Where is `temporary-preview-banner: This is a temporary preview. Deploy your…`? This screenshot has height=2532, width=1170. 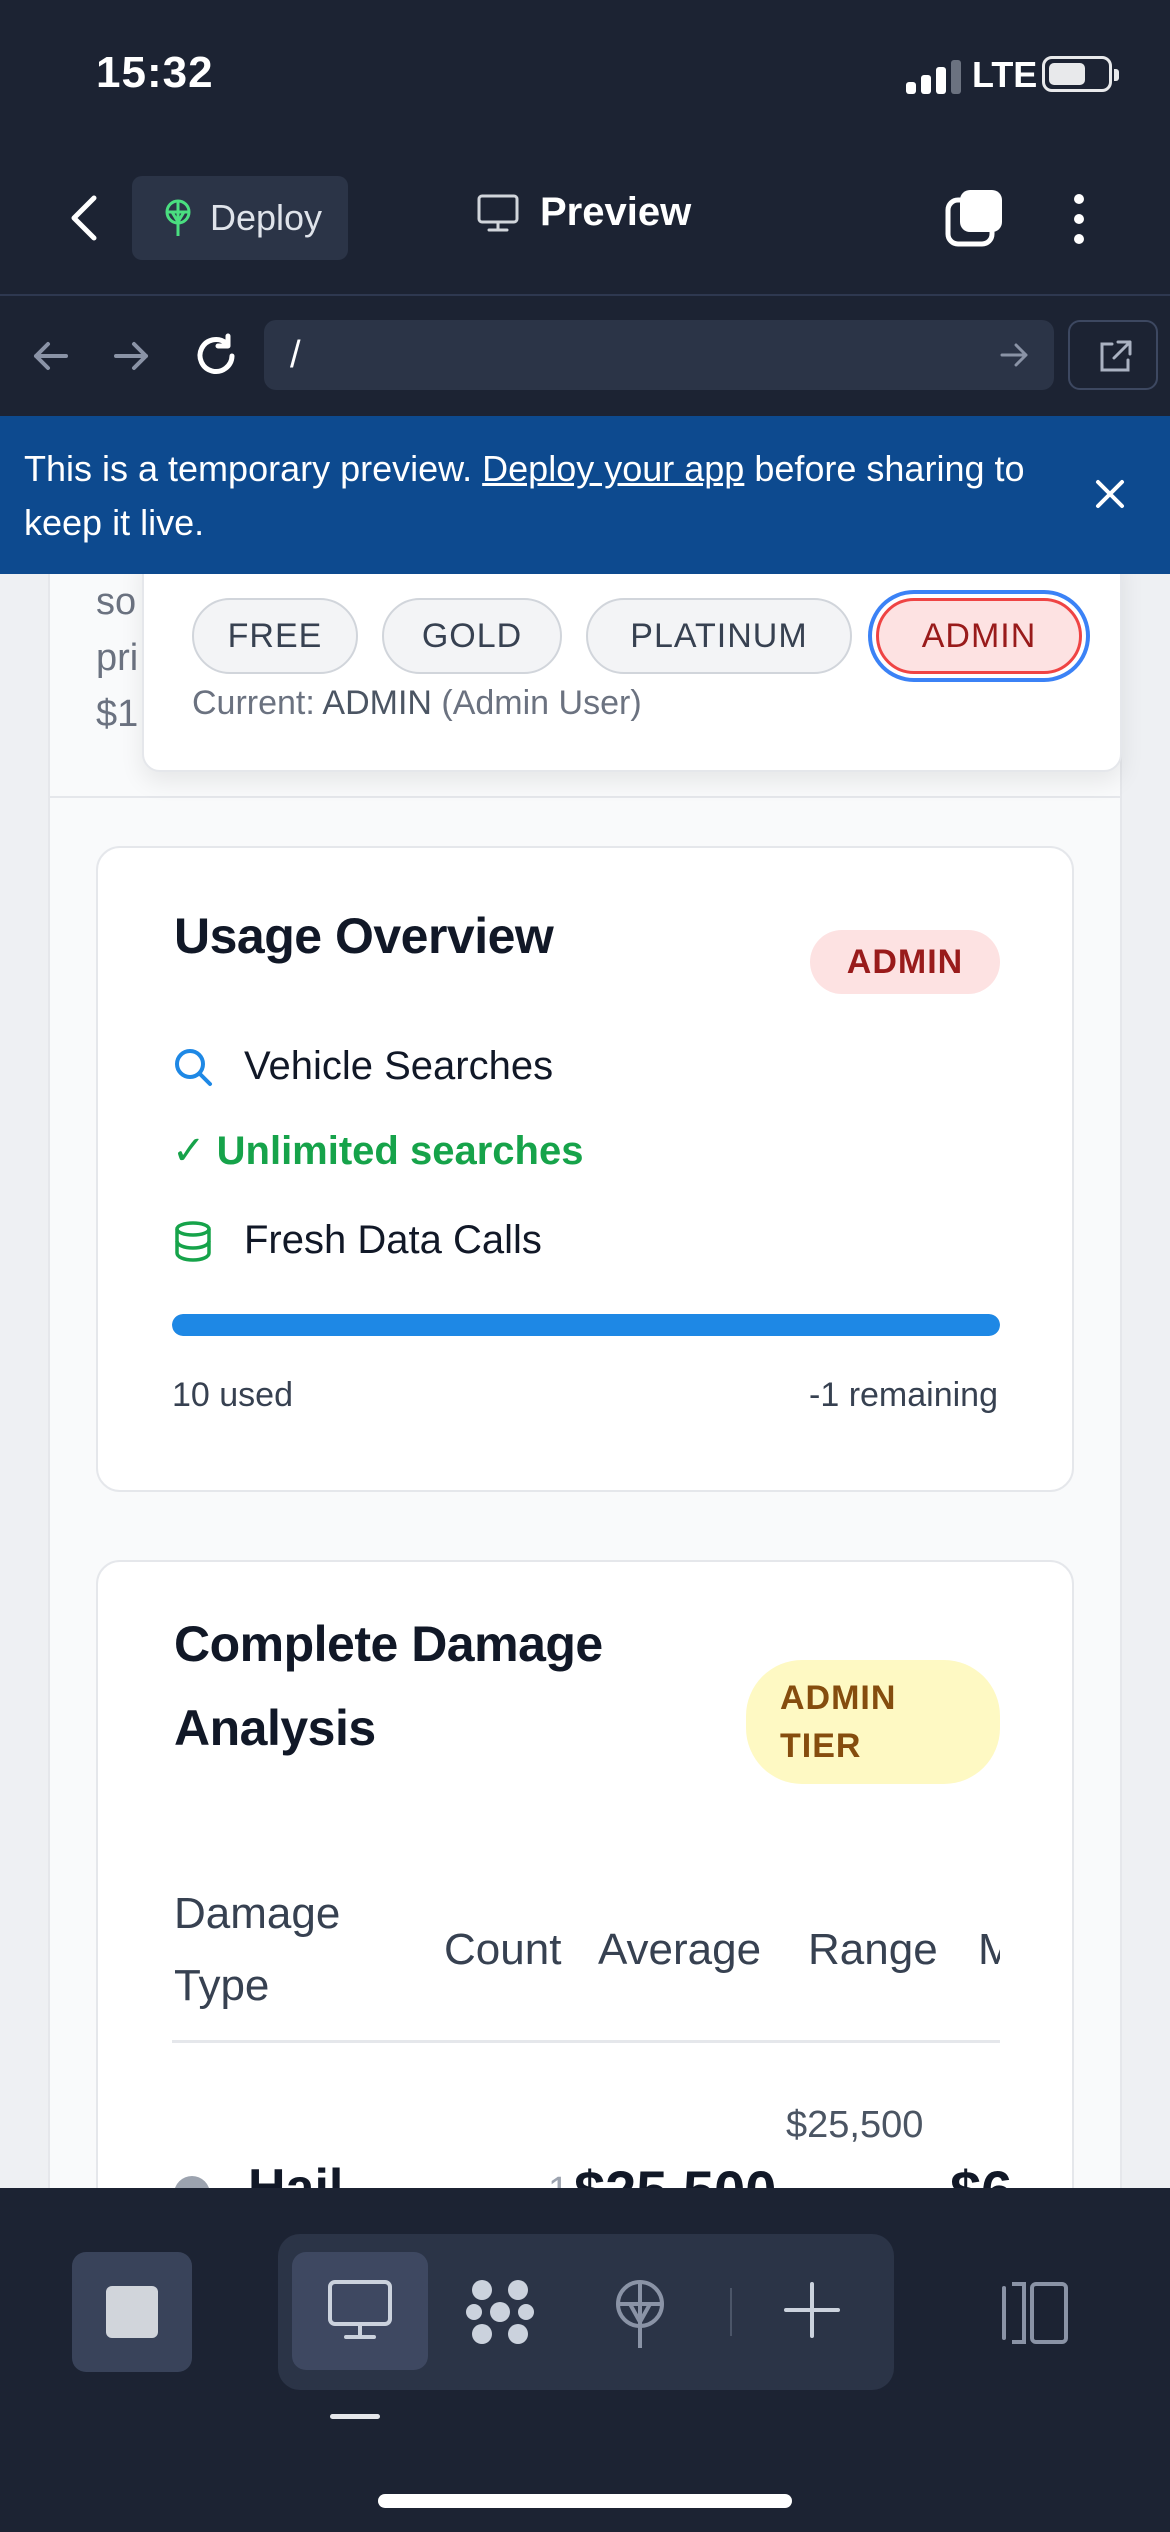
temporary-preview-banner: This is a temporary preview. Deploy your… is located at coordinates (585, 495).